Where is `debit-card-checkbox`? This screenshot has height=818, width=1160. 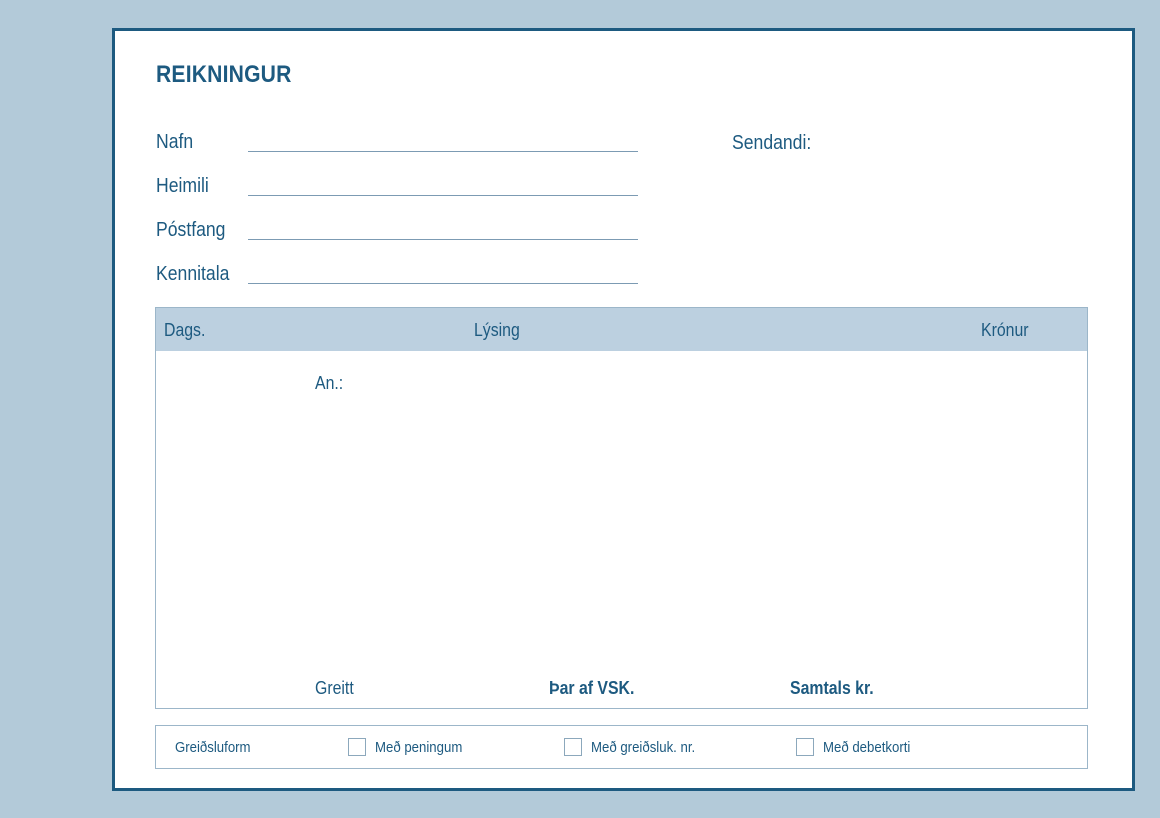 debit-card-checkbox is located at coordinates (805, 747).